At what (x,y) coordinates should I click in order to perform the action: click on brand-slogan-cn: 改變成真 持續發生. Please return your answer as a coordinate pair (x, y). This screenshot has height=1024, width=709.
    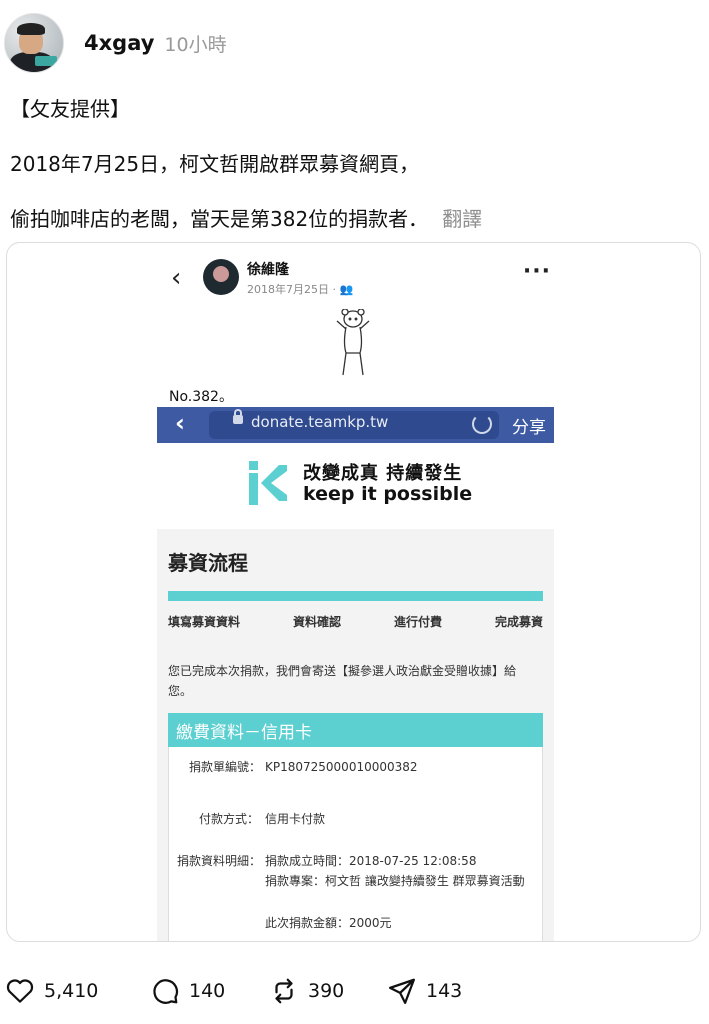
    Looking at the image, I should click on (383, 473).